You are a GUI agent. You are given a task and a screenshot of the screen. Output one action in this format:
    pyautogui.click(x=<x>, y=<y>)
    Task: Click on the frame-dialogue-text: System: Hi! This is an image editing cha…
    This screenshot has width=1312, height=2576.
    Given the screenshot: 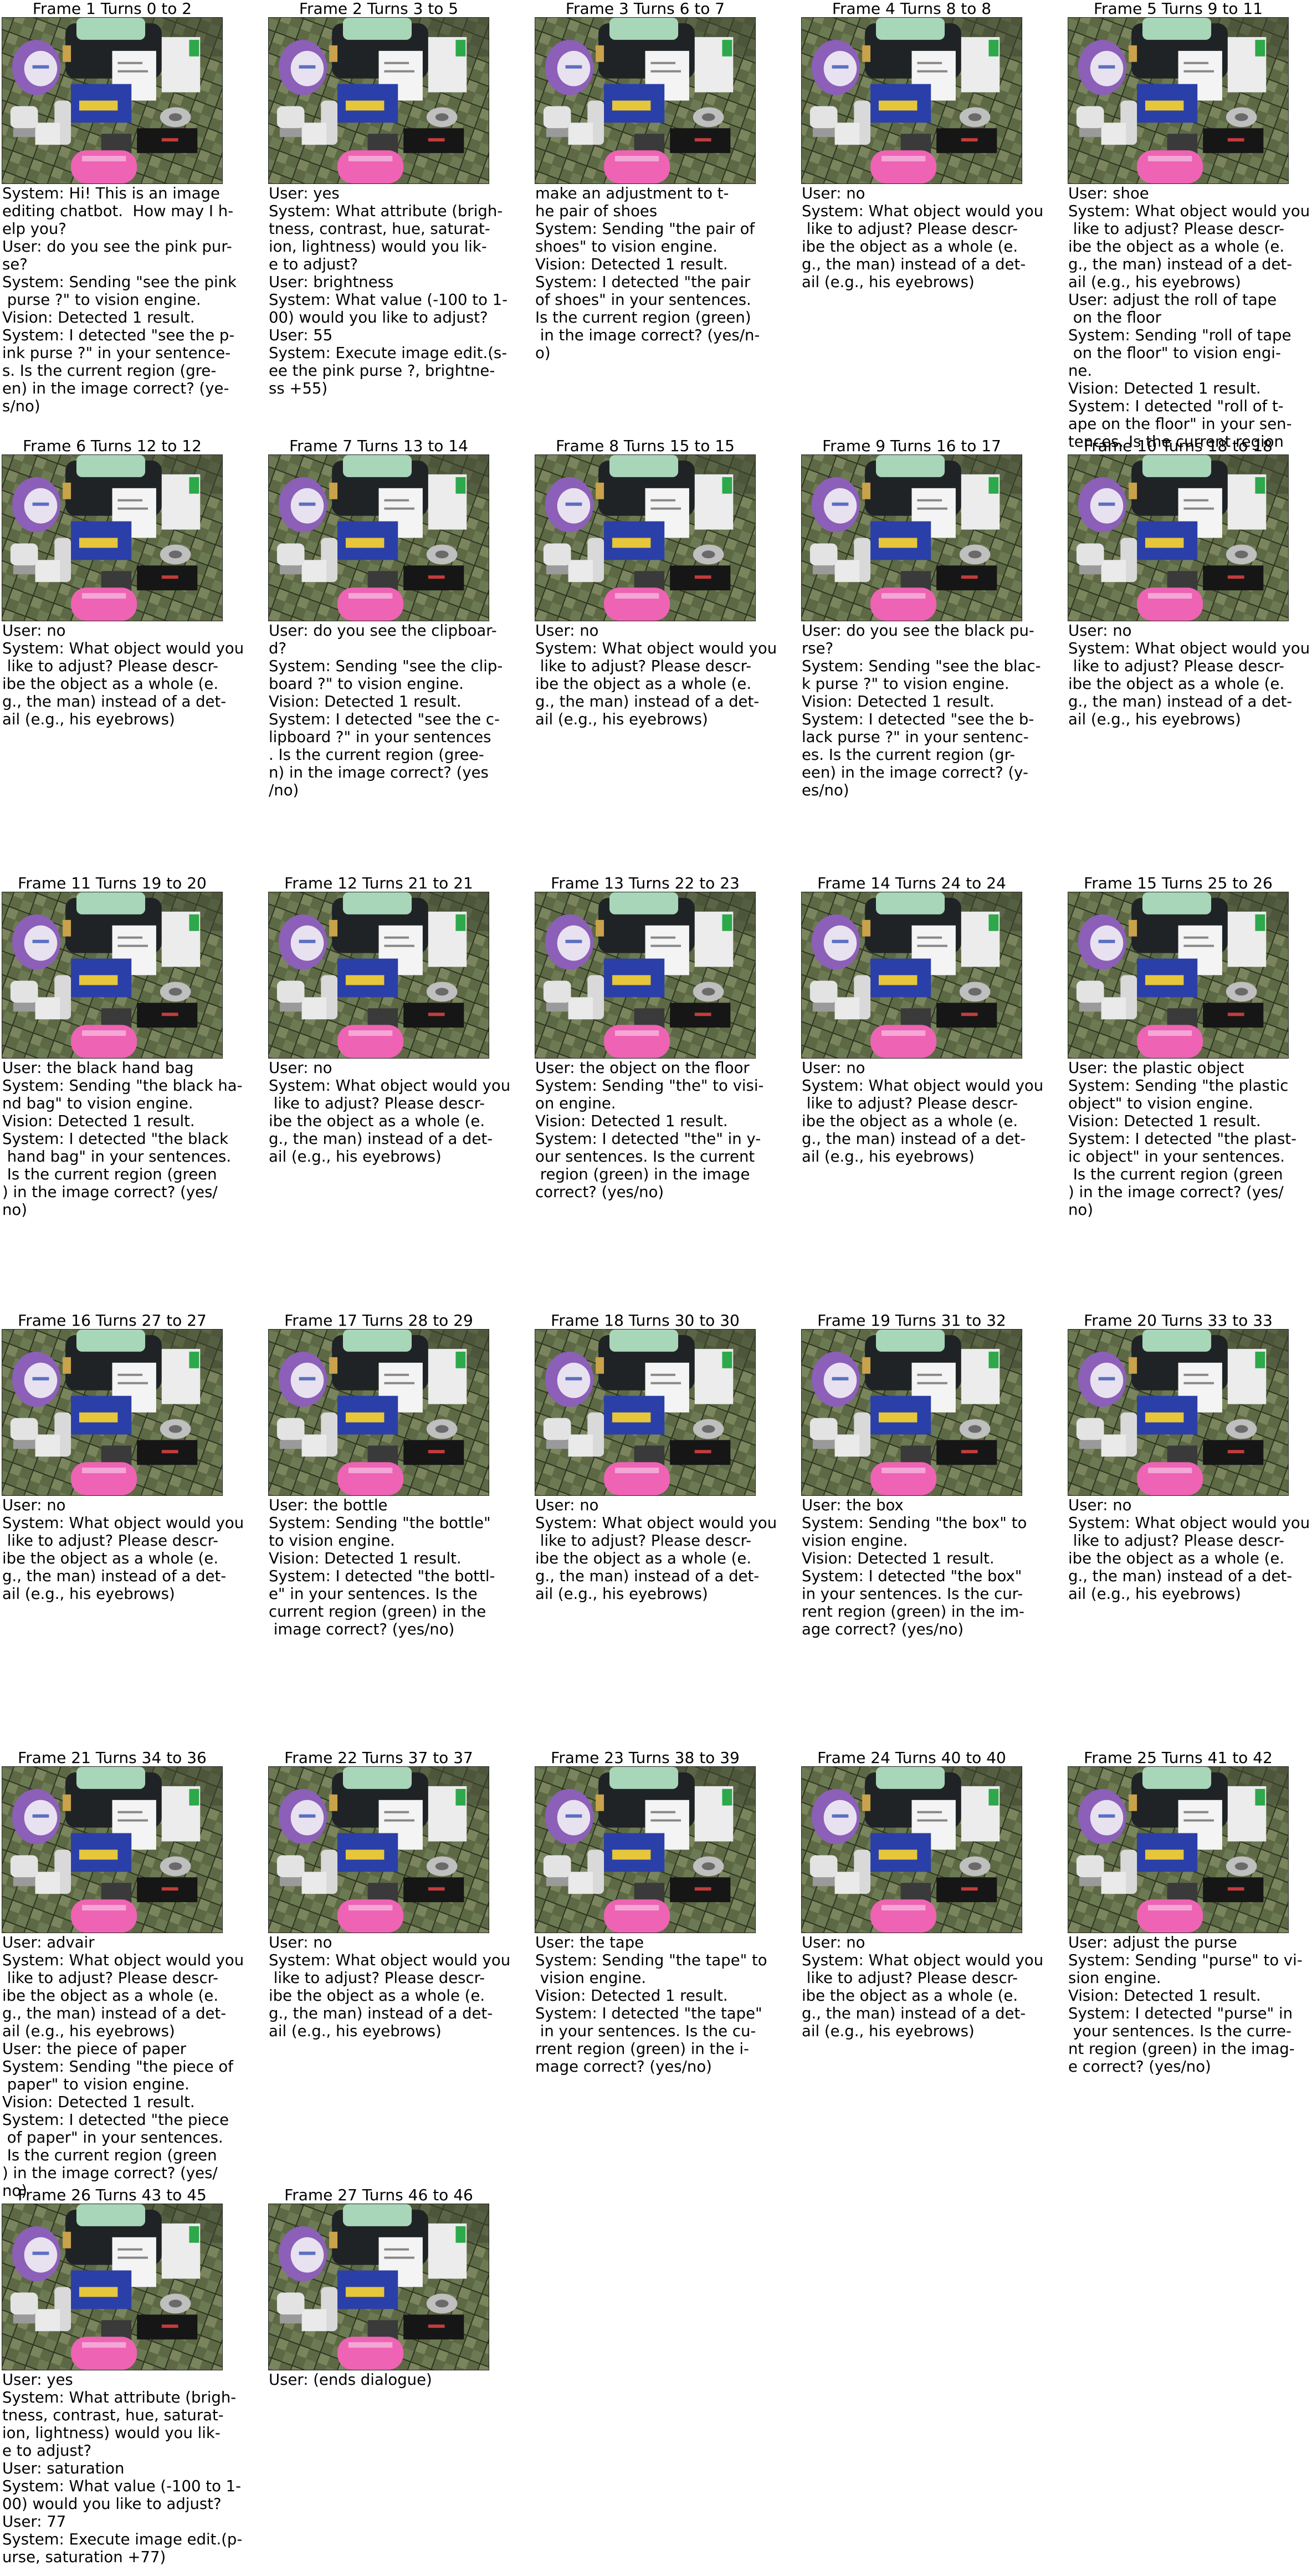 What is the action you would take?
    pyautogui.click(x=119, y=300)
    